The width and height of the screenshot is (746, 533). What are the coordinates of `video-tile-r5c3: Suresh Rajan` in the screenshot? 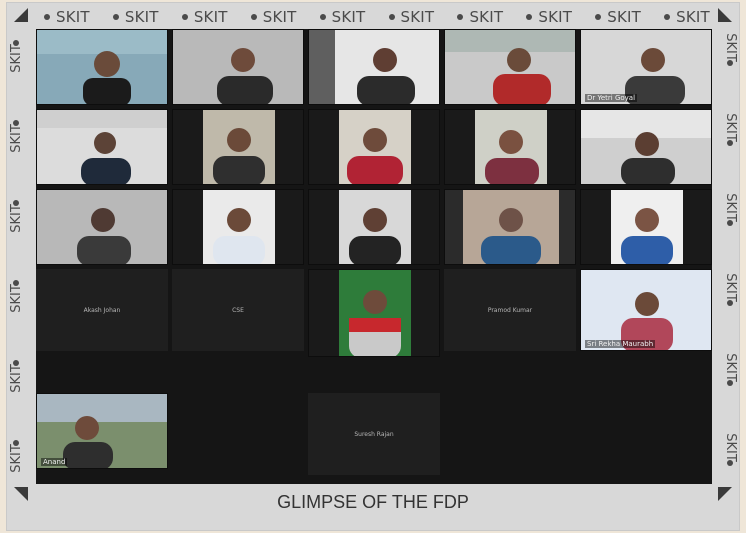 It's located at (374, 434).